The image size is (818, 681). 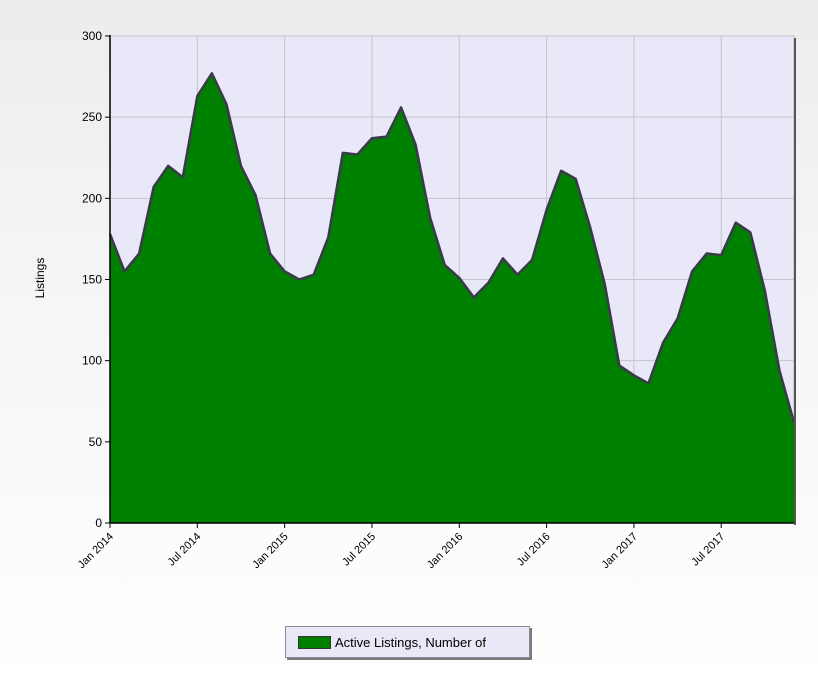 What do you see at coordinates (92, 117) in the screenshot?
I see `y-tick-label: 250` at bounding box center [92, 117].